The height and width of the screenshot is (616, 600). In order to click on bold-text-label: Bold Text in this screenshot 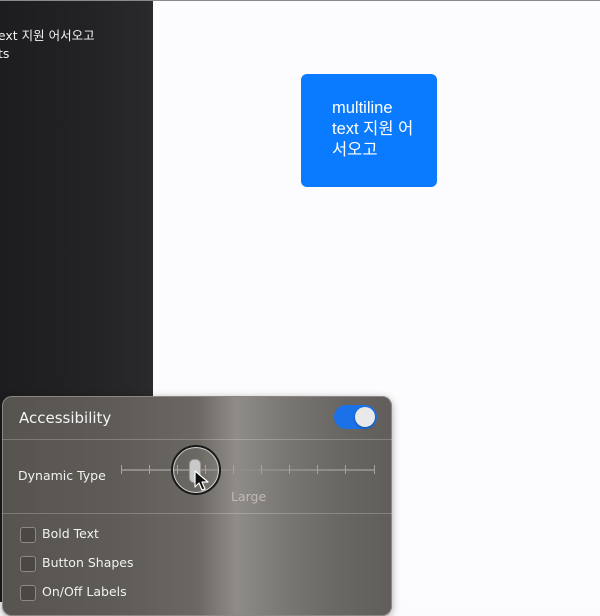, I will do `click(70, 533)`.